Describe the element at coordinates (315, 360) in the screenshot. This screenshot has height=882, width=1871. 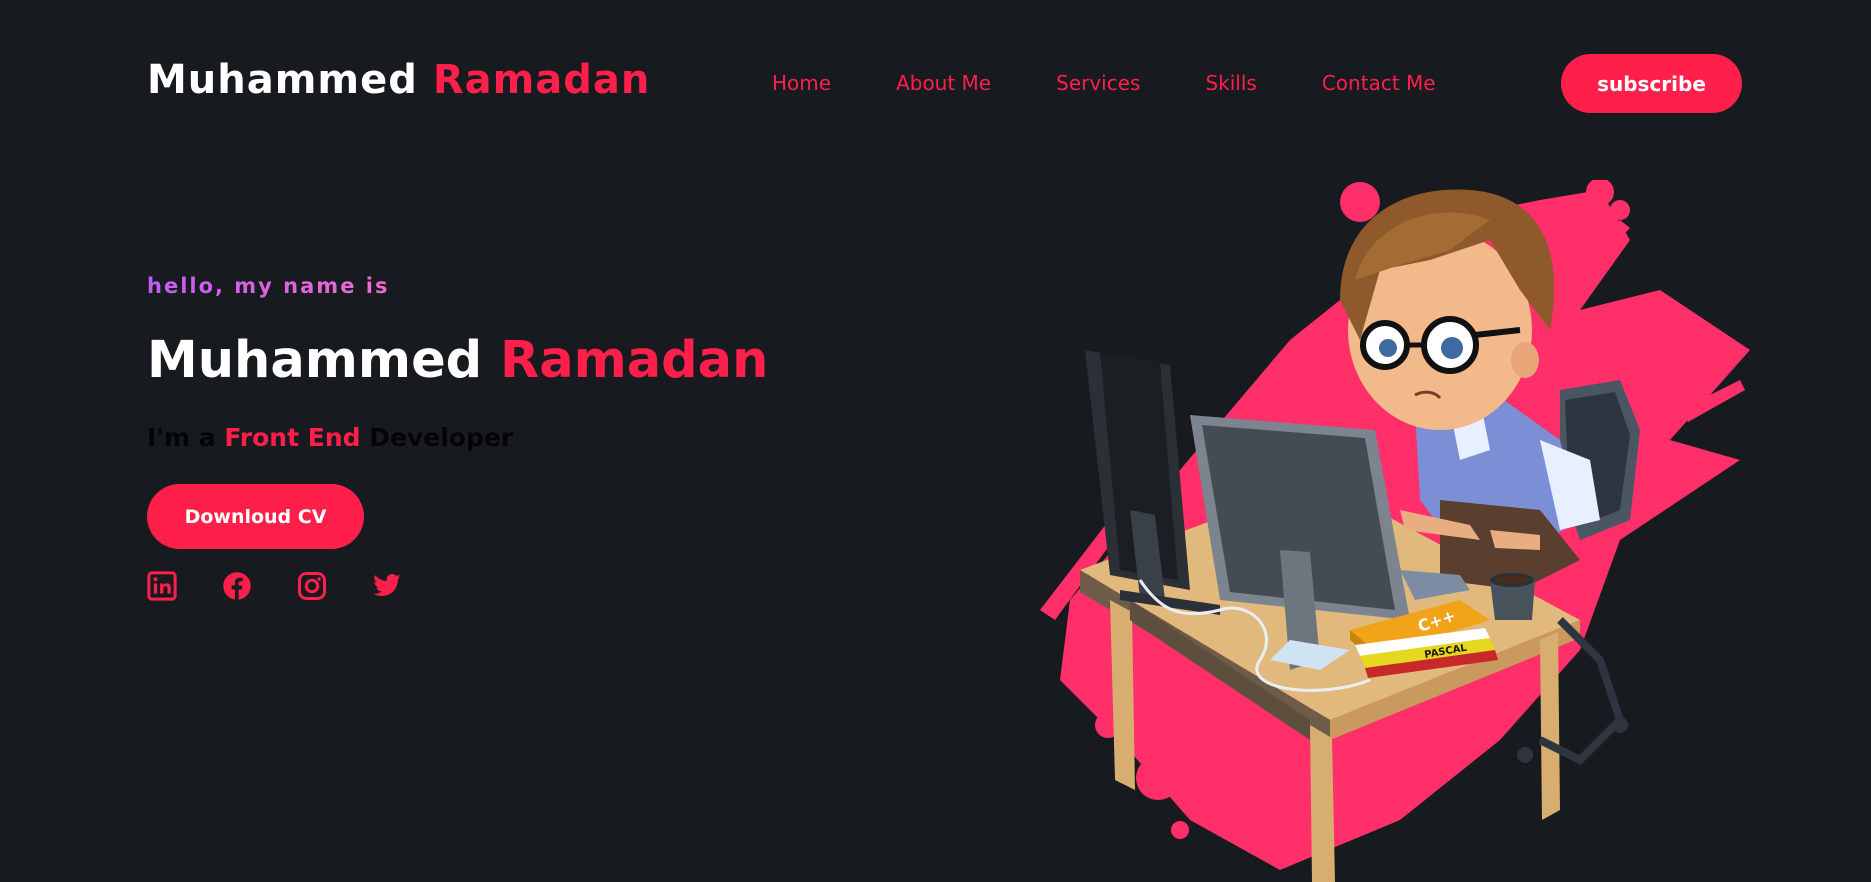
I see `hero-name-first: Muhammed` at that location.